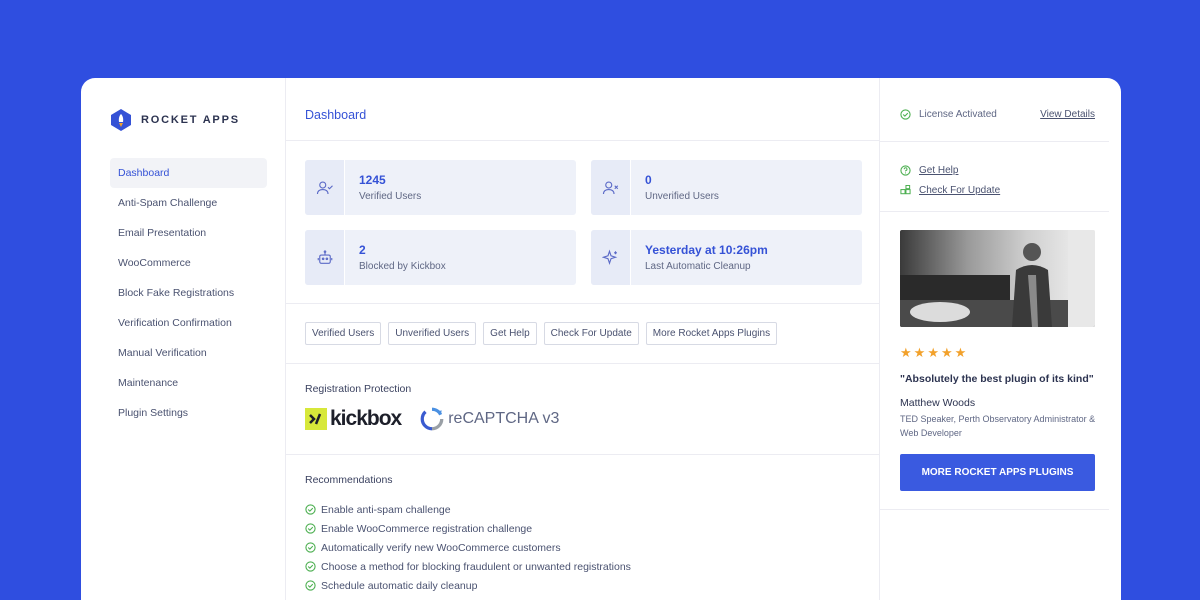 The height and width of the screenshot is (600, 1200). I want to click on testimonial-quote: "Absolutely the best plugin of its kind", so click(997, 379).